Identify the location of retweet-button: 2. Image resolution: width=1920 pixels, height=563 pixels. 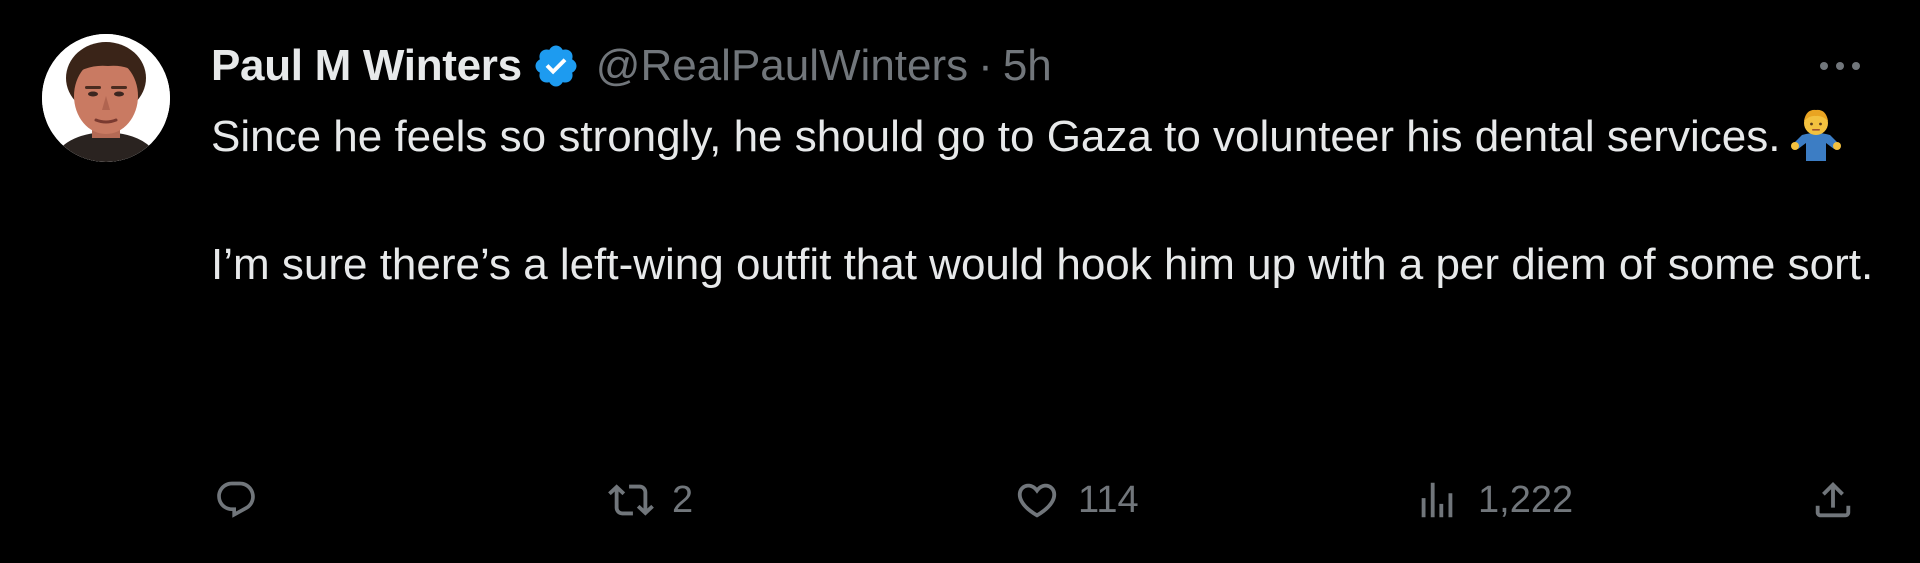
(650, 500).